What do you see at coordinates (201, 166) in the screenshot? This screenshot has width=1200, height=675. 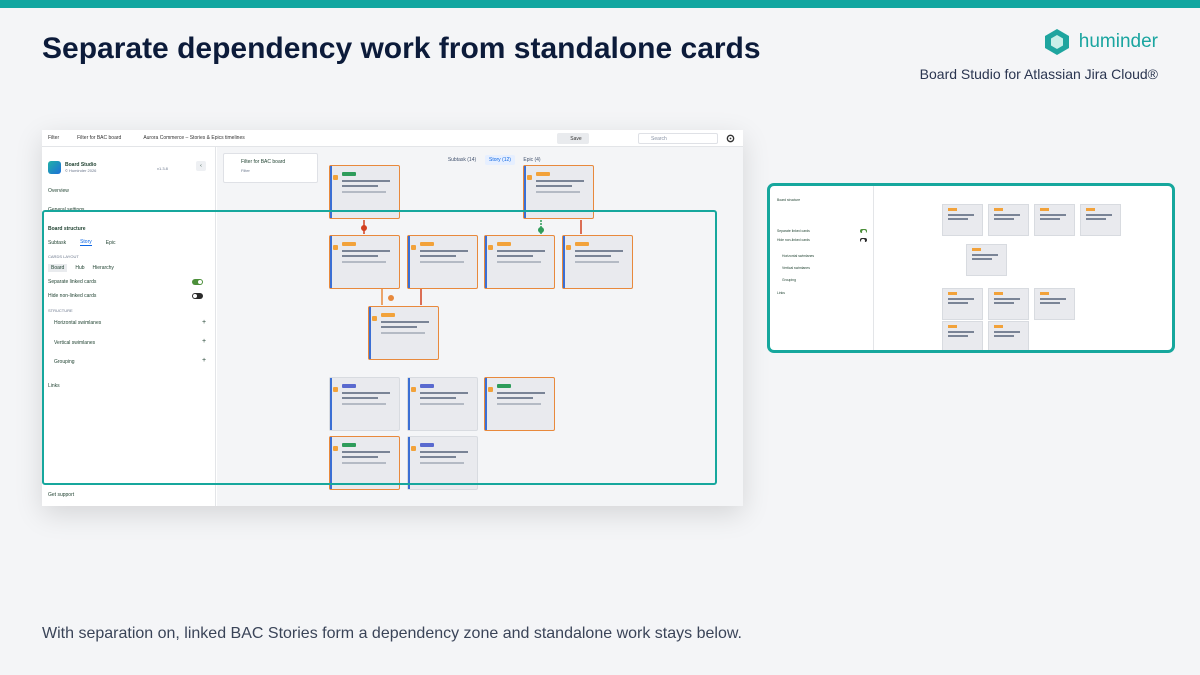 I see `chevron-left-icon: ‹` at bounding box center [201, 166].